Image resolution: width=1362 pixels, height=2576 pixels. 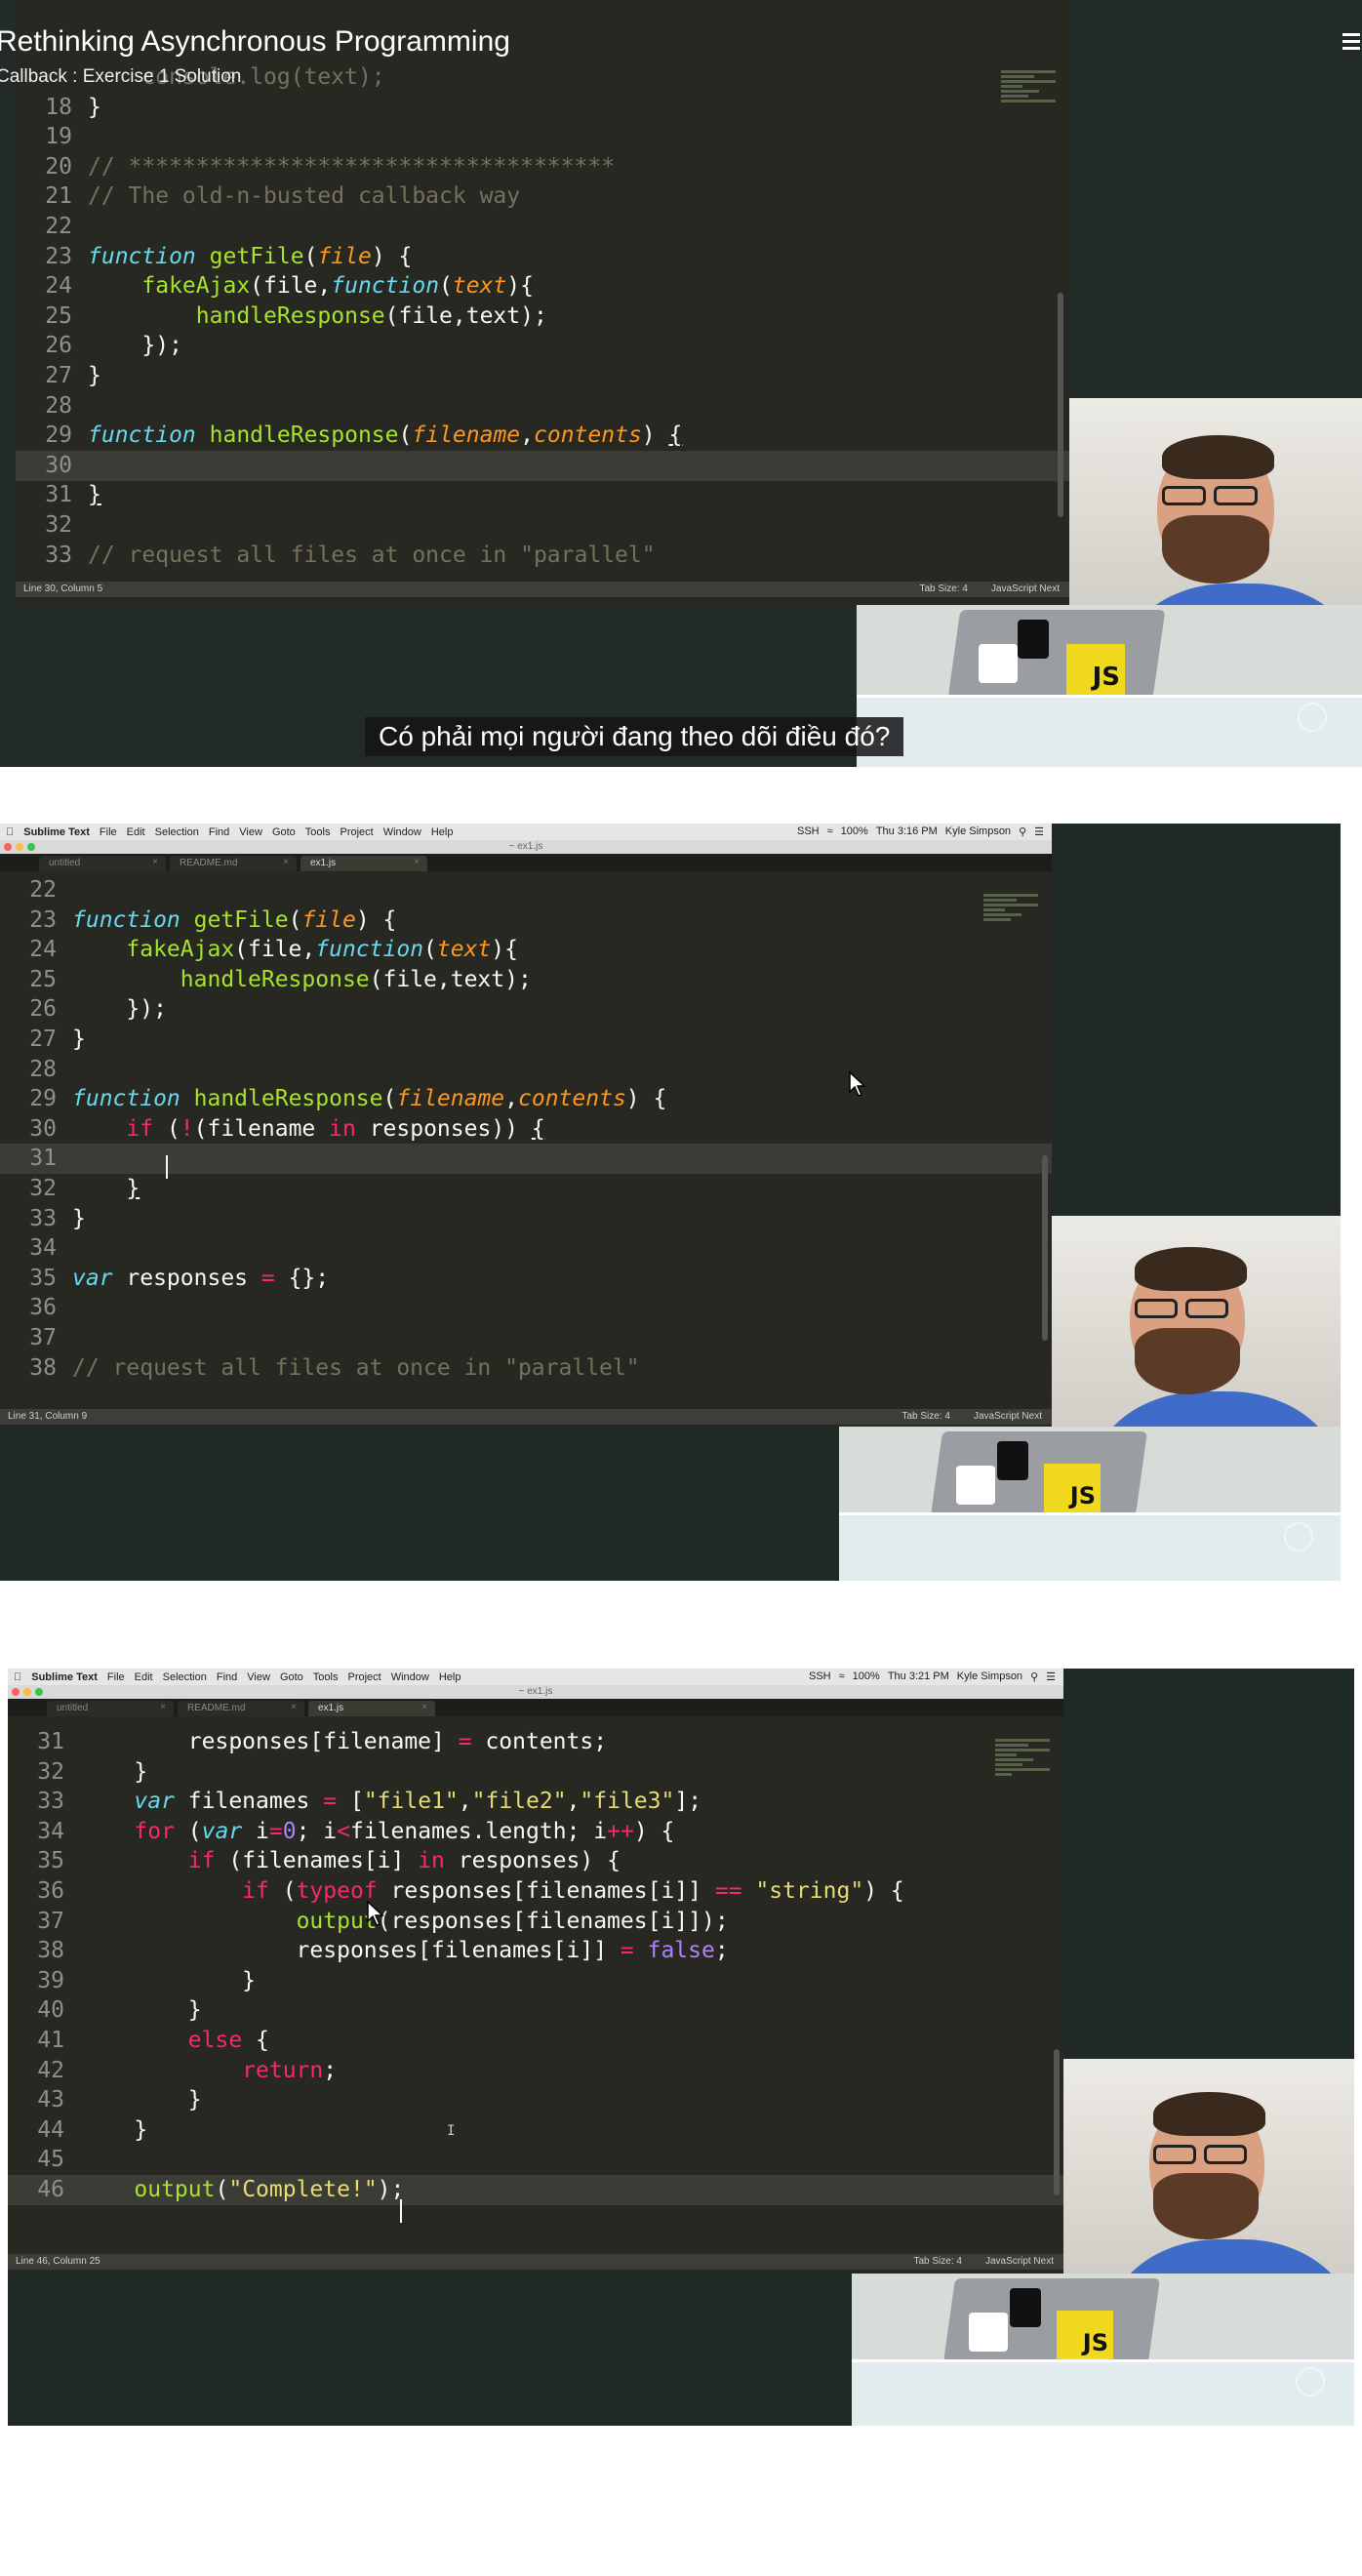 What do you see at coordinates (542, 465) in the screenshot?
I see `code-line: 30` at bounding box center [542, 465].